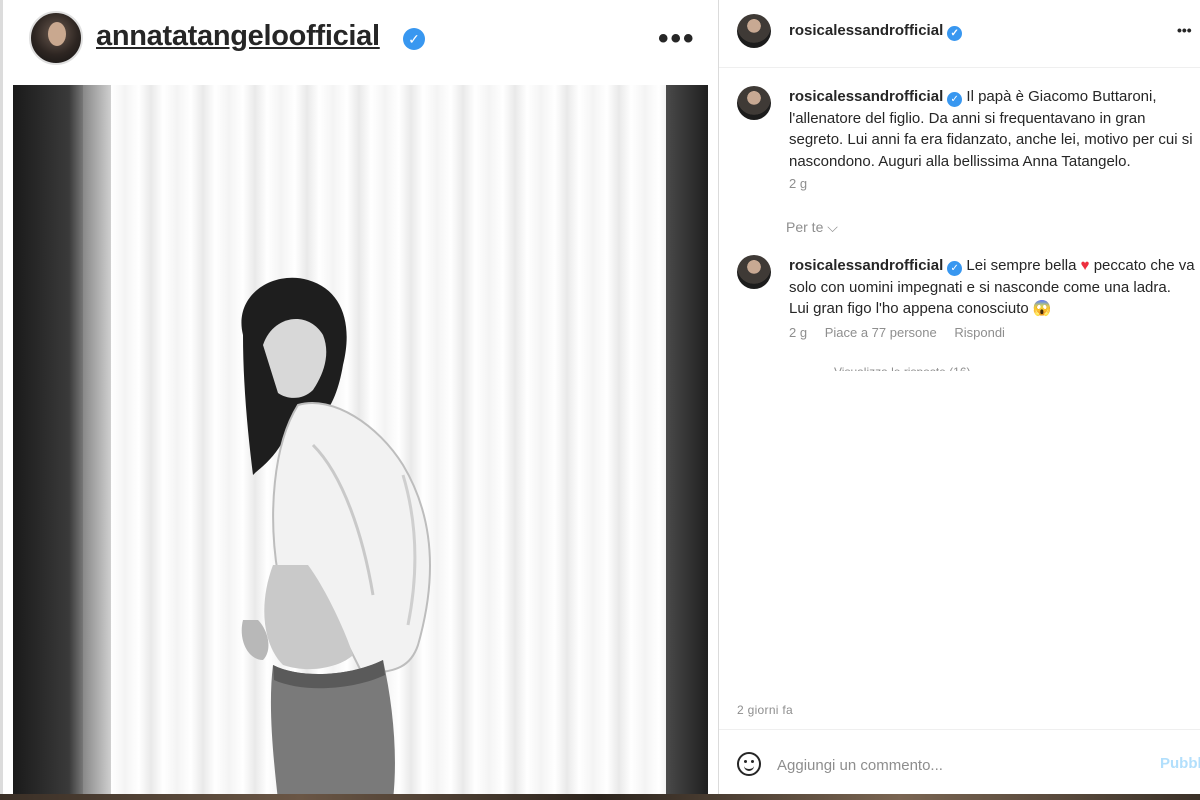 This screenshot has width=1200, height=800. Describe the element at coordinates (1023, 265) in the screenshot. I see `comment-body-part1: Lei sempre bella` at that location.